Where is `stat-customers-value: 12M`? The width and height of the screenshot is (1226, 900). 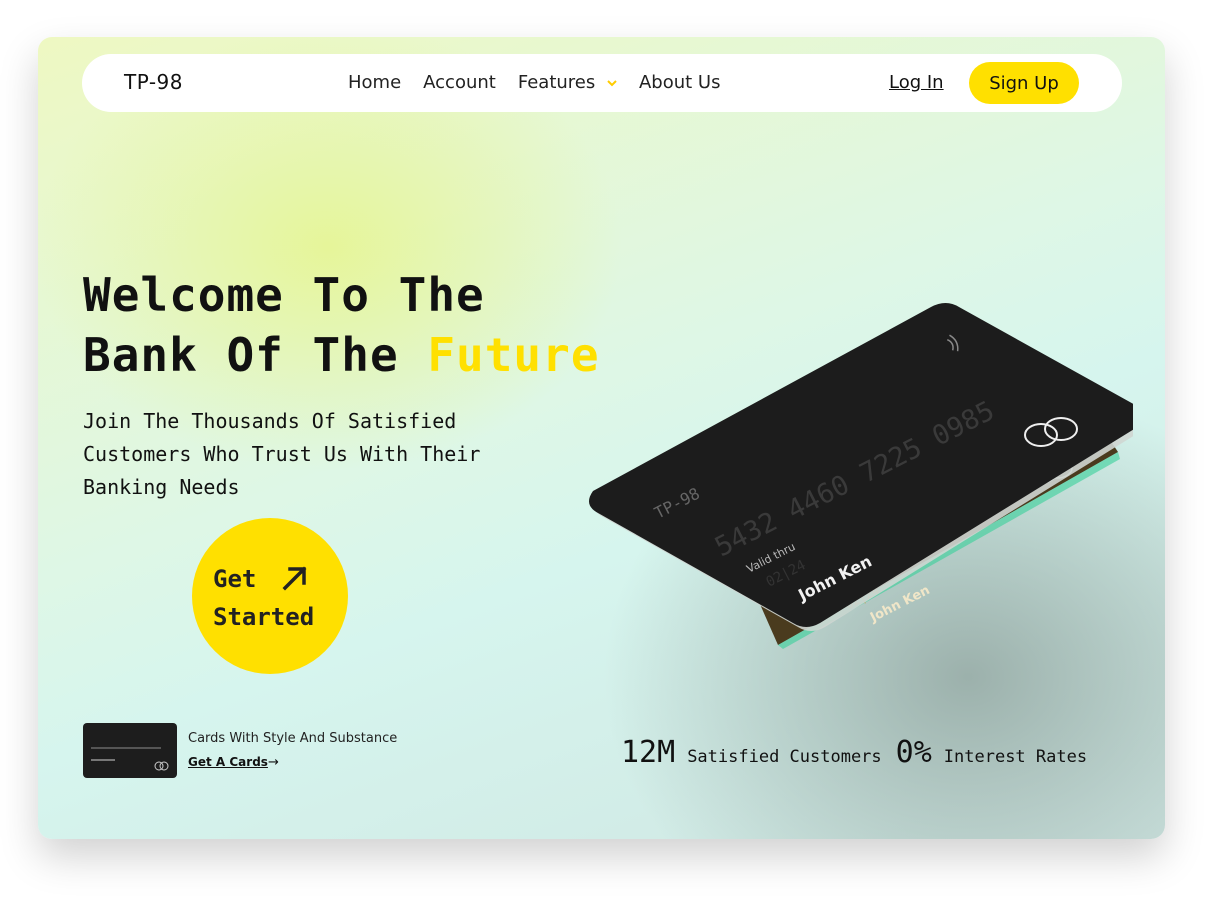 stat-customers-value: 12M is located at coordinates (648, 752).